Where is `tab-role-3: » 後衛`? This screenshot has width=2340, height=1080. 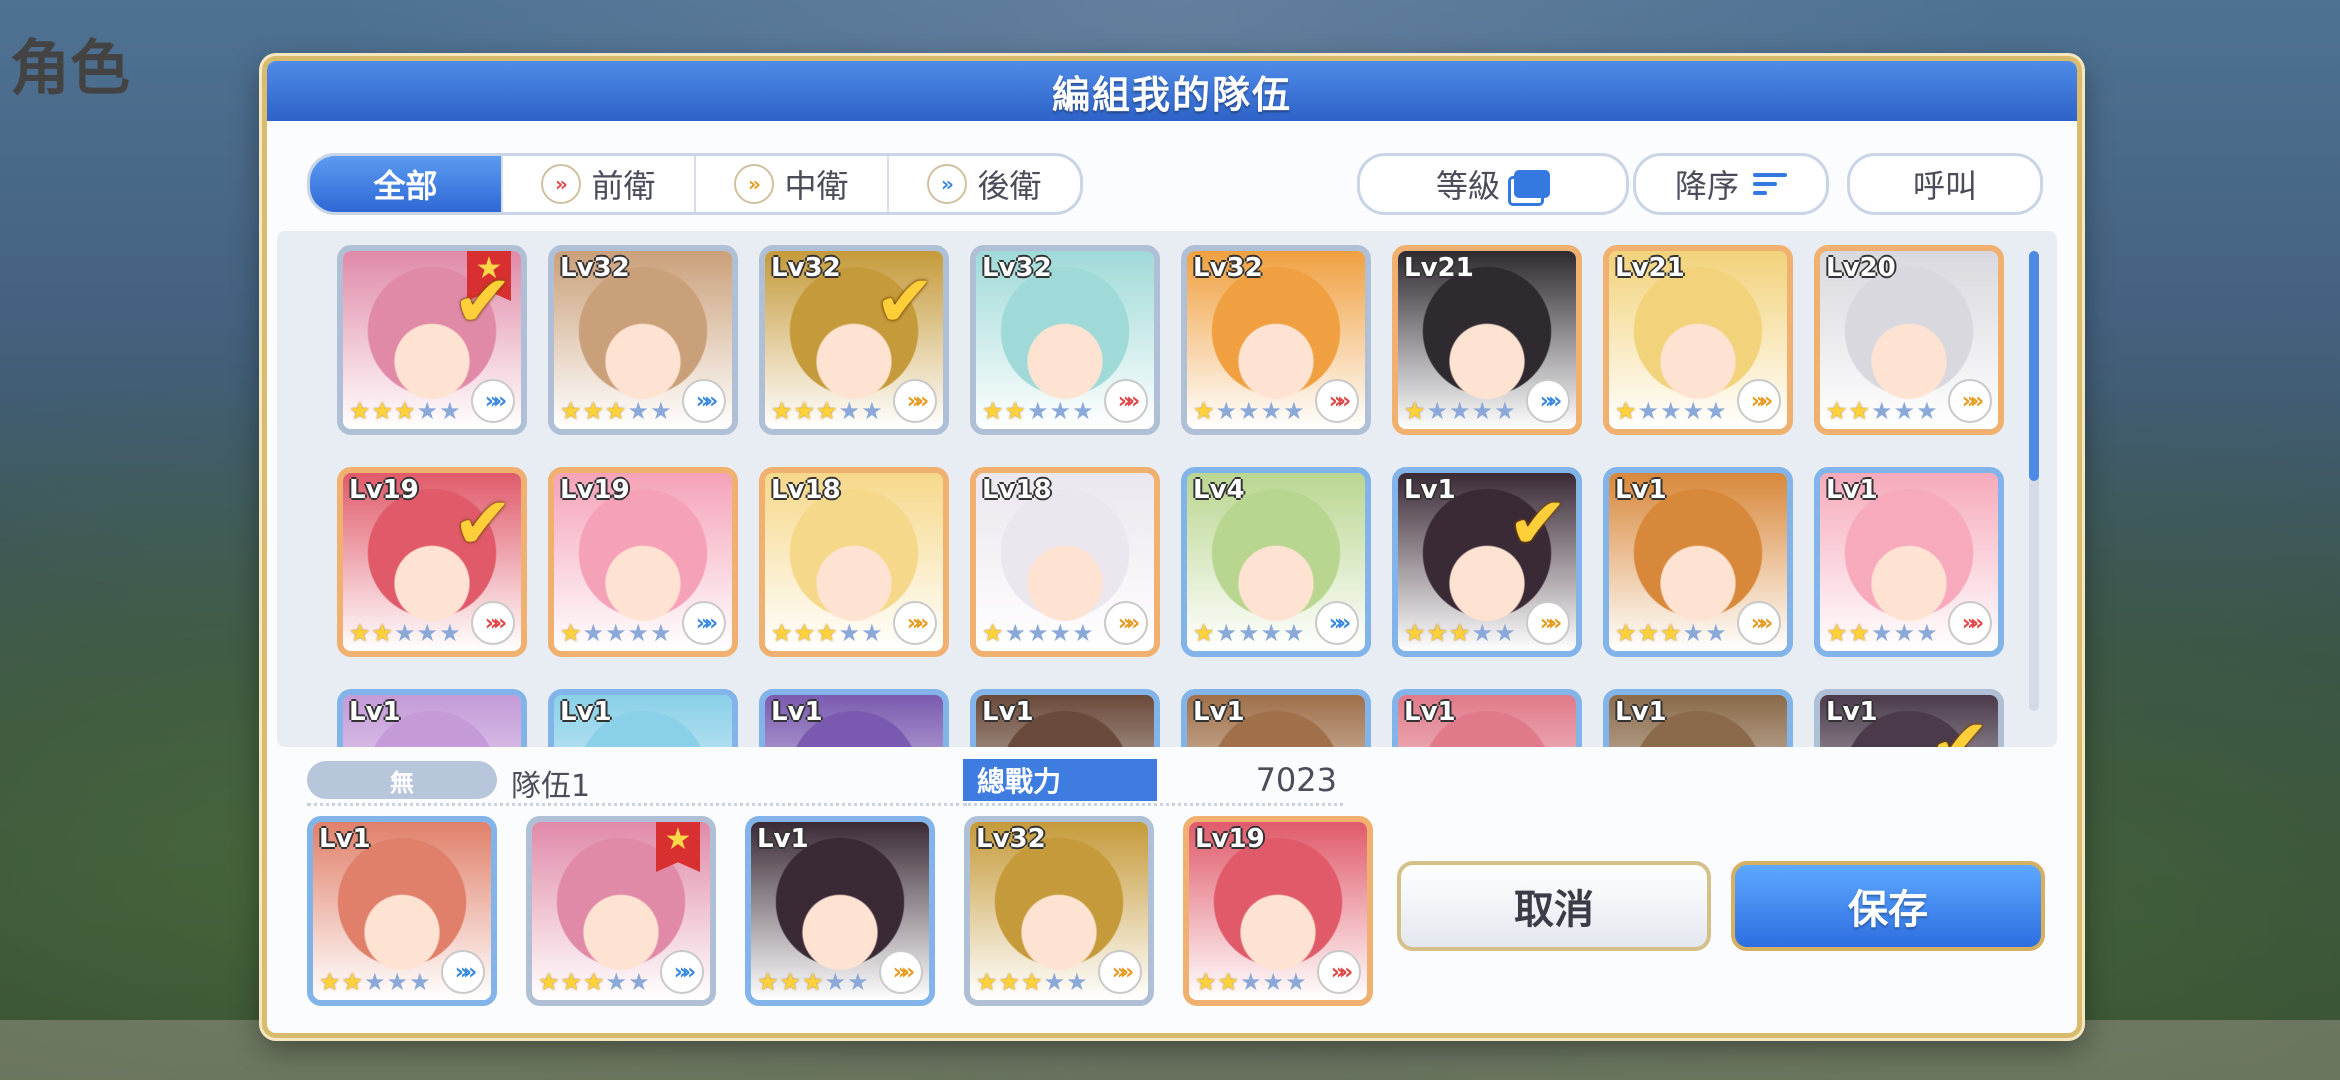
tab-role-3: » 後衛 is located at coordinates (984, 184).